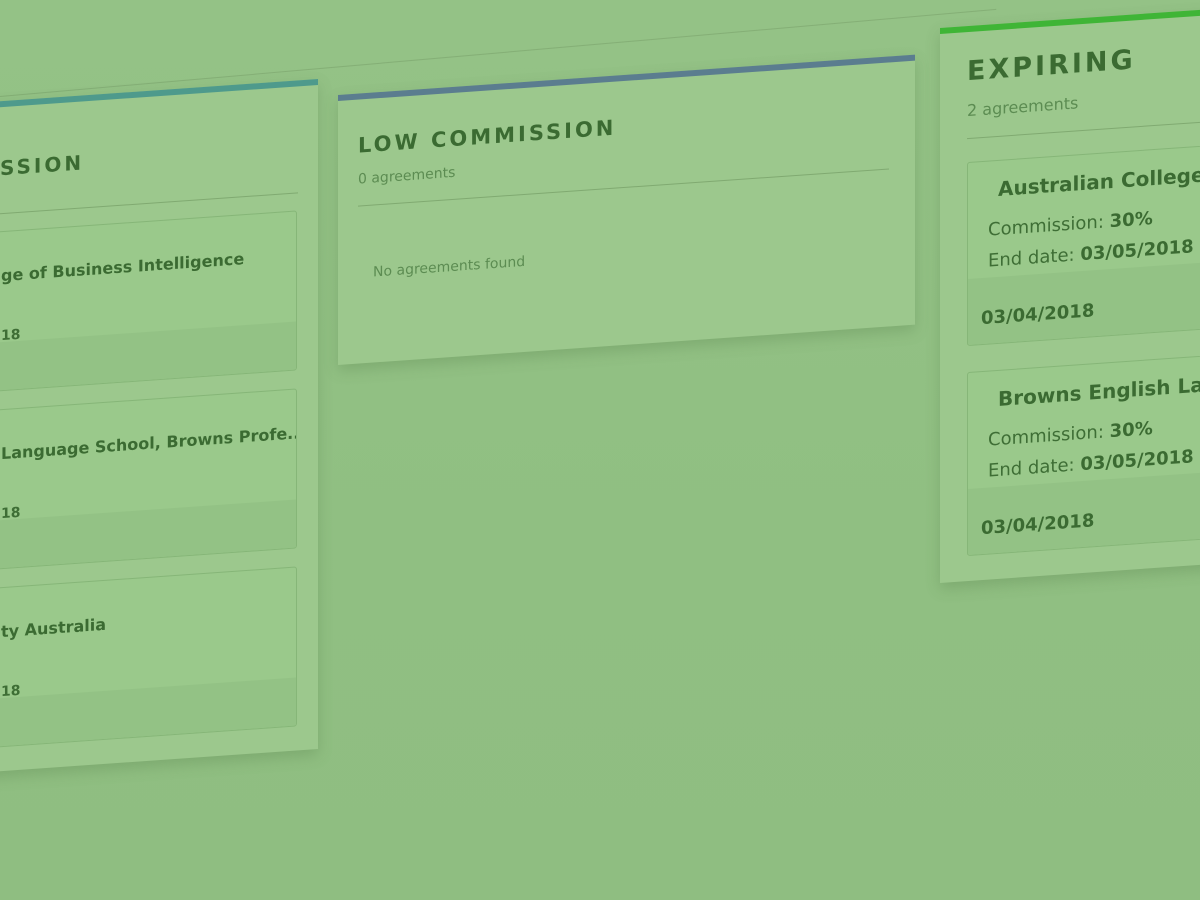 Image resolution: width=1200 pixels, height=900 pixels. Describe the element at coordinates (1099, 391) in the screenshot. I see `card-institution-name: Browns English Lan` at that location.